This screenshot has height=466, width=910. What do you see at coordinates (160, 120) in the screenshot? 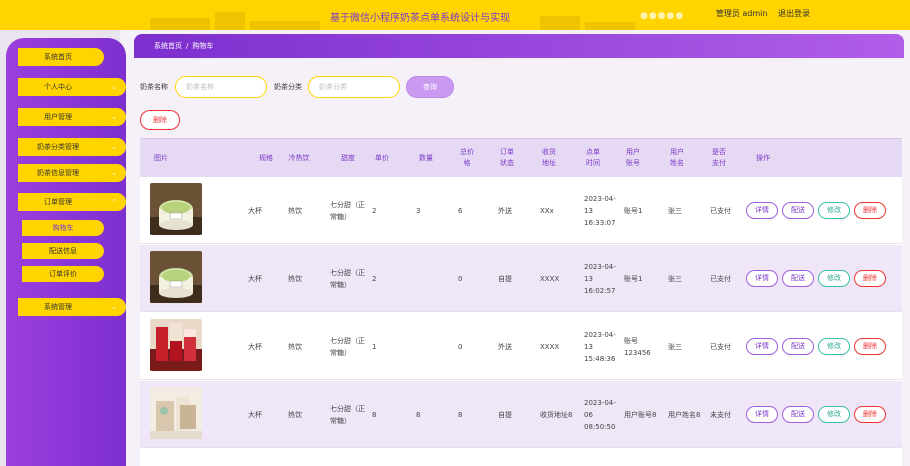
I see `bulk-delete-button: 删除` at bounding box center [160, 120].